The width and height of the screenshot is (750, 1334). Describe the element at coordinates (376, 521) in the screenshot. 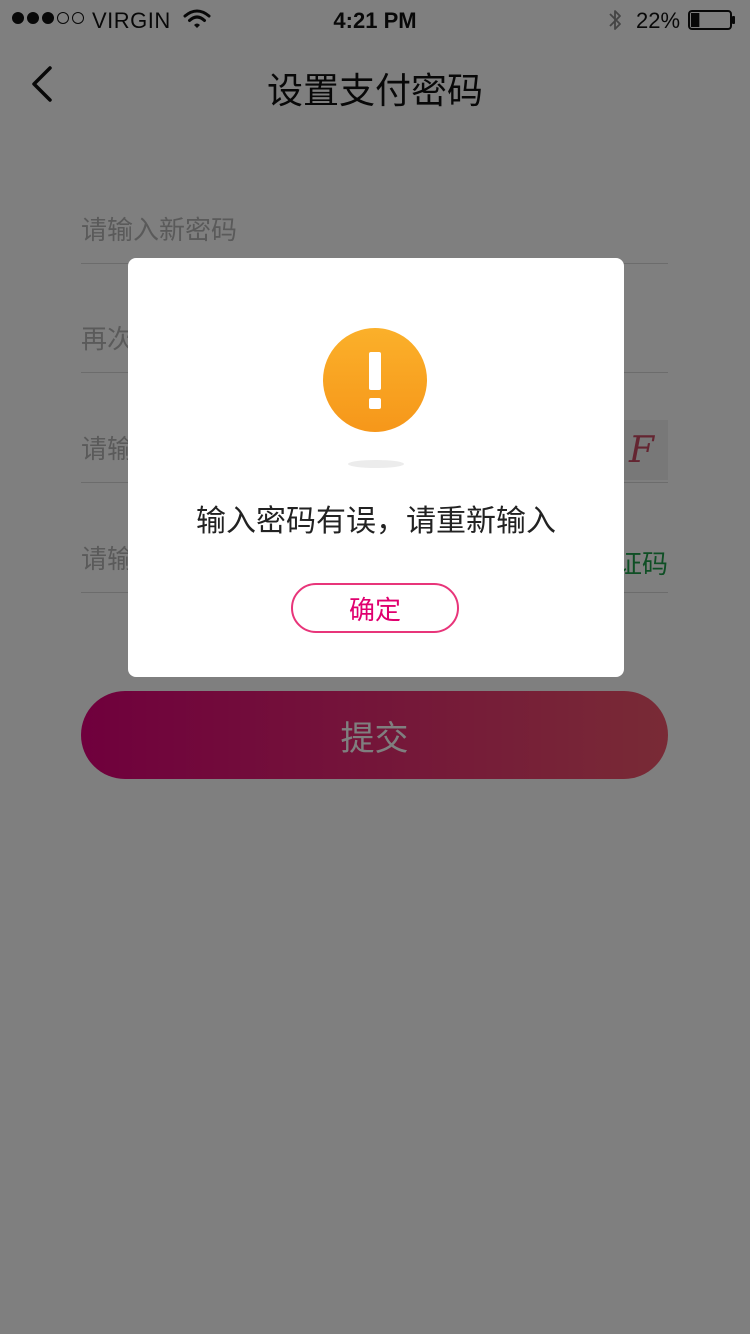

I see `dialog-message: 输入密码有误，请重新输入` at that location.